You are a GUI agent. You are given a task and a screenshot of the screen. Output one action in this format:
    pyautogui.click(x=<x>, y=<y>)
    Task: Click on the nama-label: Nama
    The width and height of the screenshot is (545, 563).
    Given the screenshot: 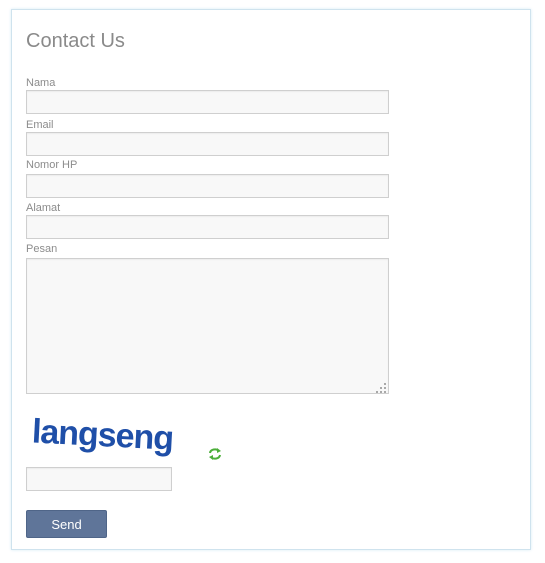 What is the action you would take?
    pyautogui.click(x=41, y=83)
    